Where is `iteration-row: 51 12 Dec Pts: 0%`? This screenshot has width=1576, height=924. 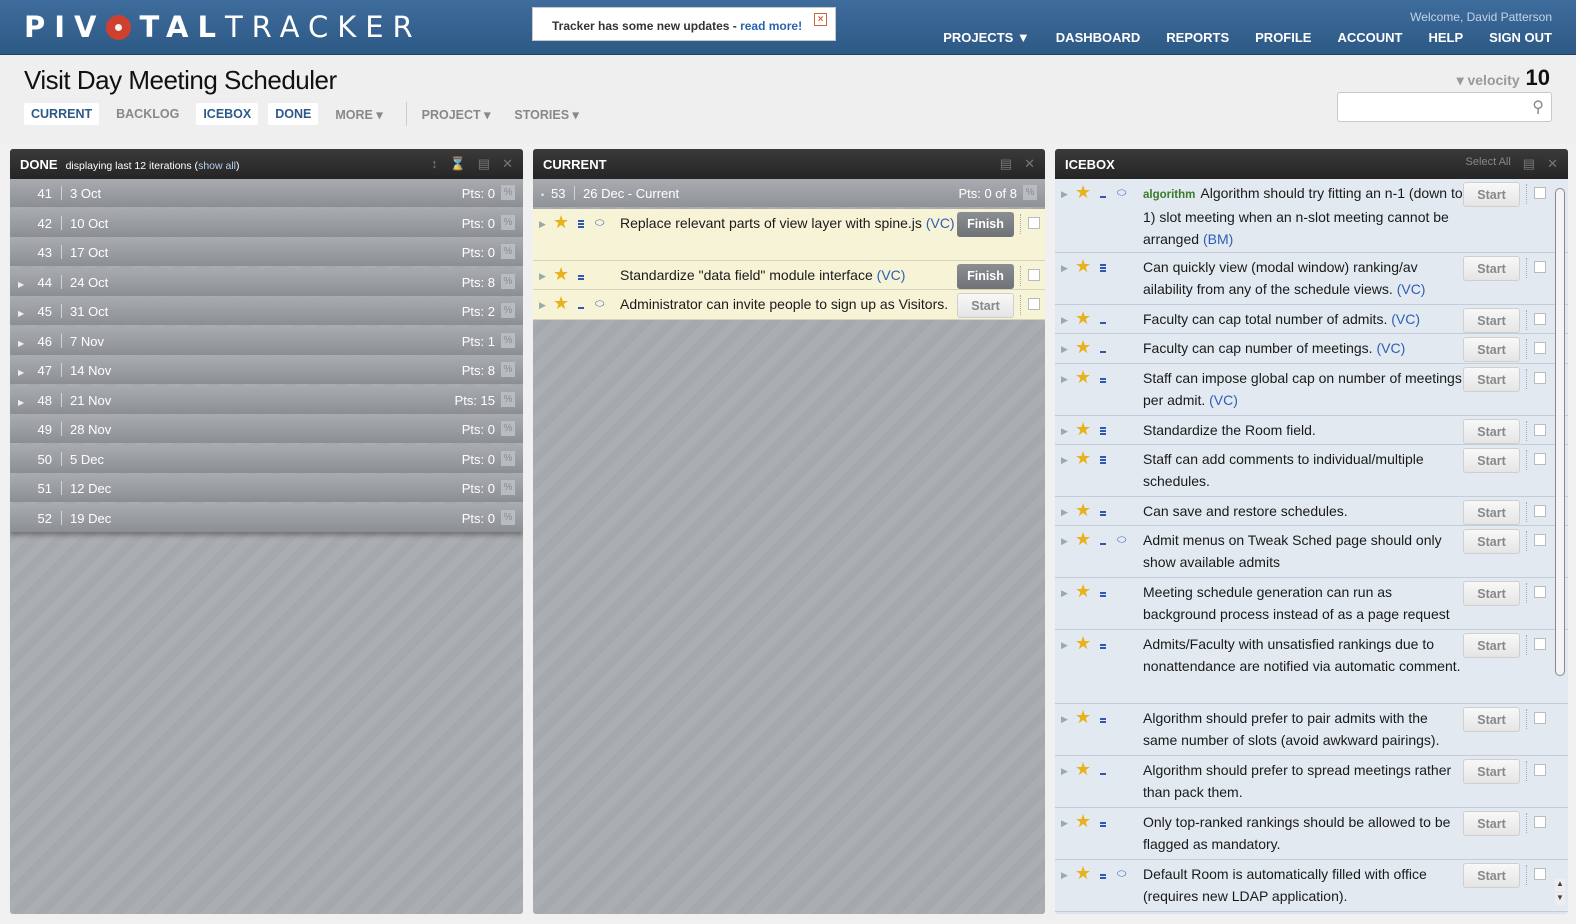 iteration-row: 51 12 Dec Pts: 0% is located at coordinates (266, 488).